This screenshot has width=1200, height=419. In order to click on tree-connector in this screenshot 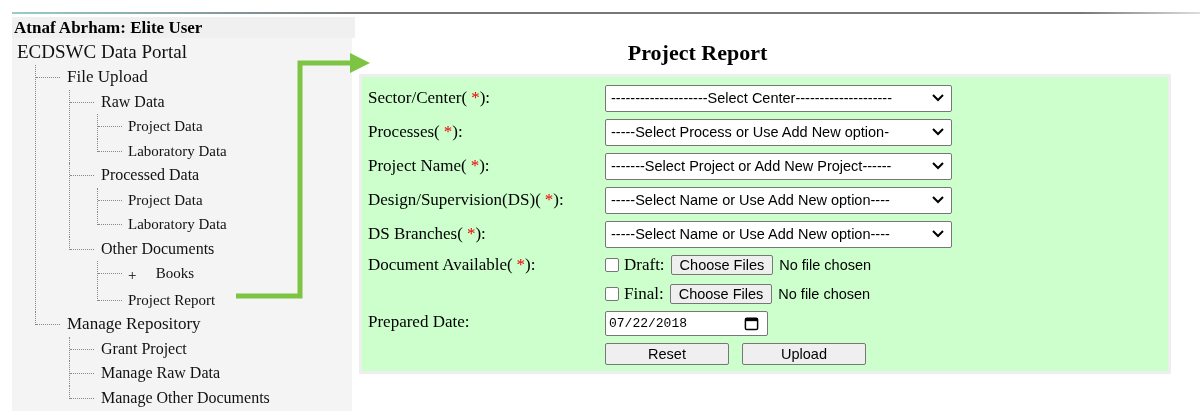, I will do `click(81, 348)`.